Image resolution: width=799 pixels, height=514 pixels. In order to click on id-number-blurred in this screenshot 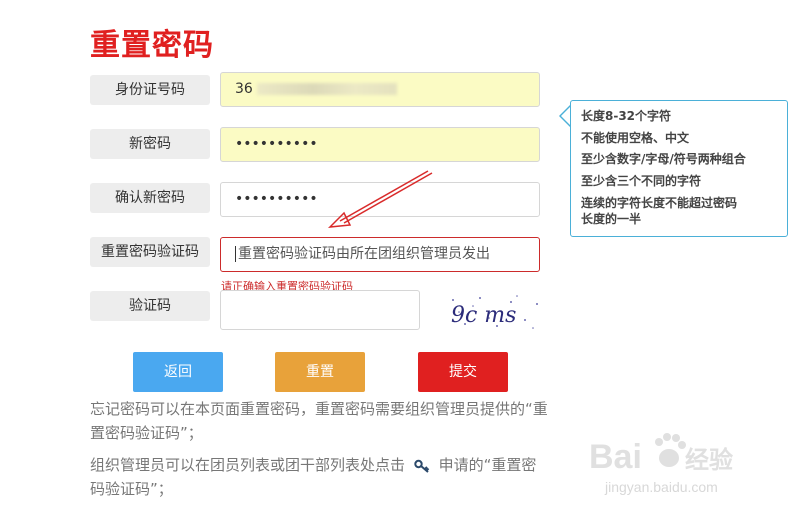, I will do `click(326, 89)`.